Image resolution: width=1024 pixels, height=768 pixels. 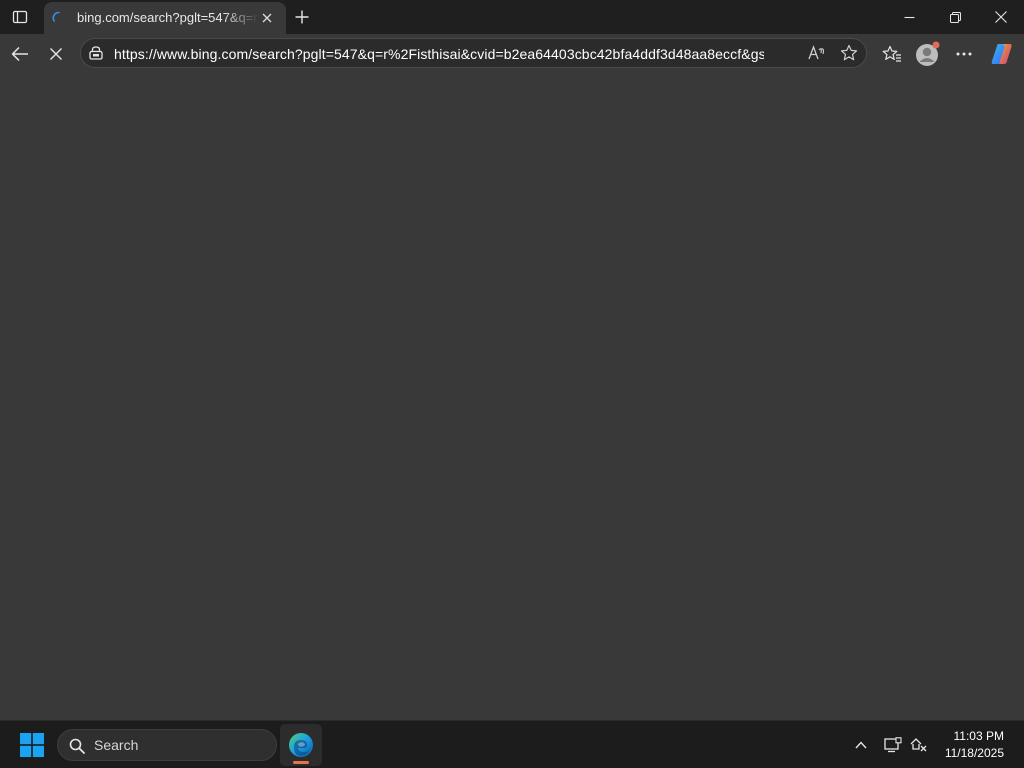 I want to click on edge-icon, so click(x=301, y=745).